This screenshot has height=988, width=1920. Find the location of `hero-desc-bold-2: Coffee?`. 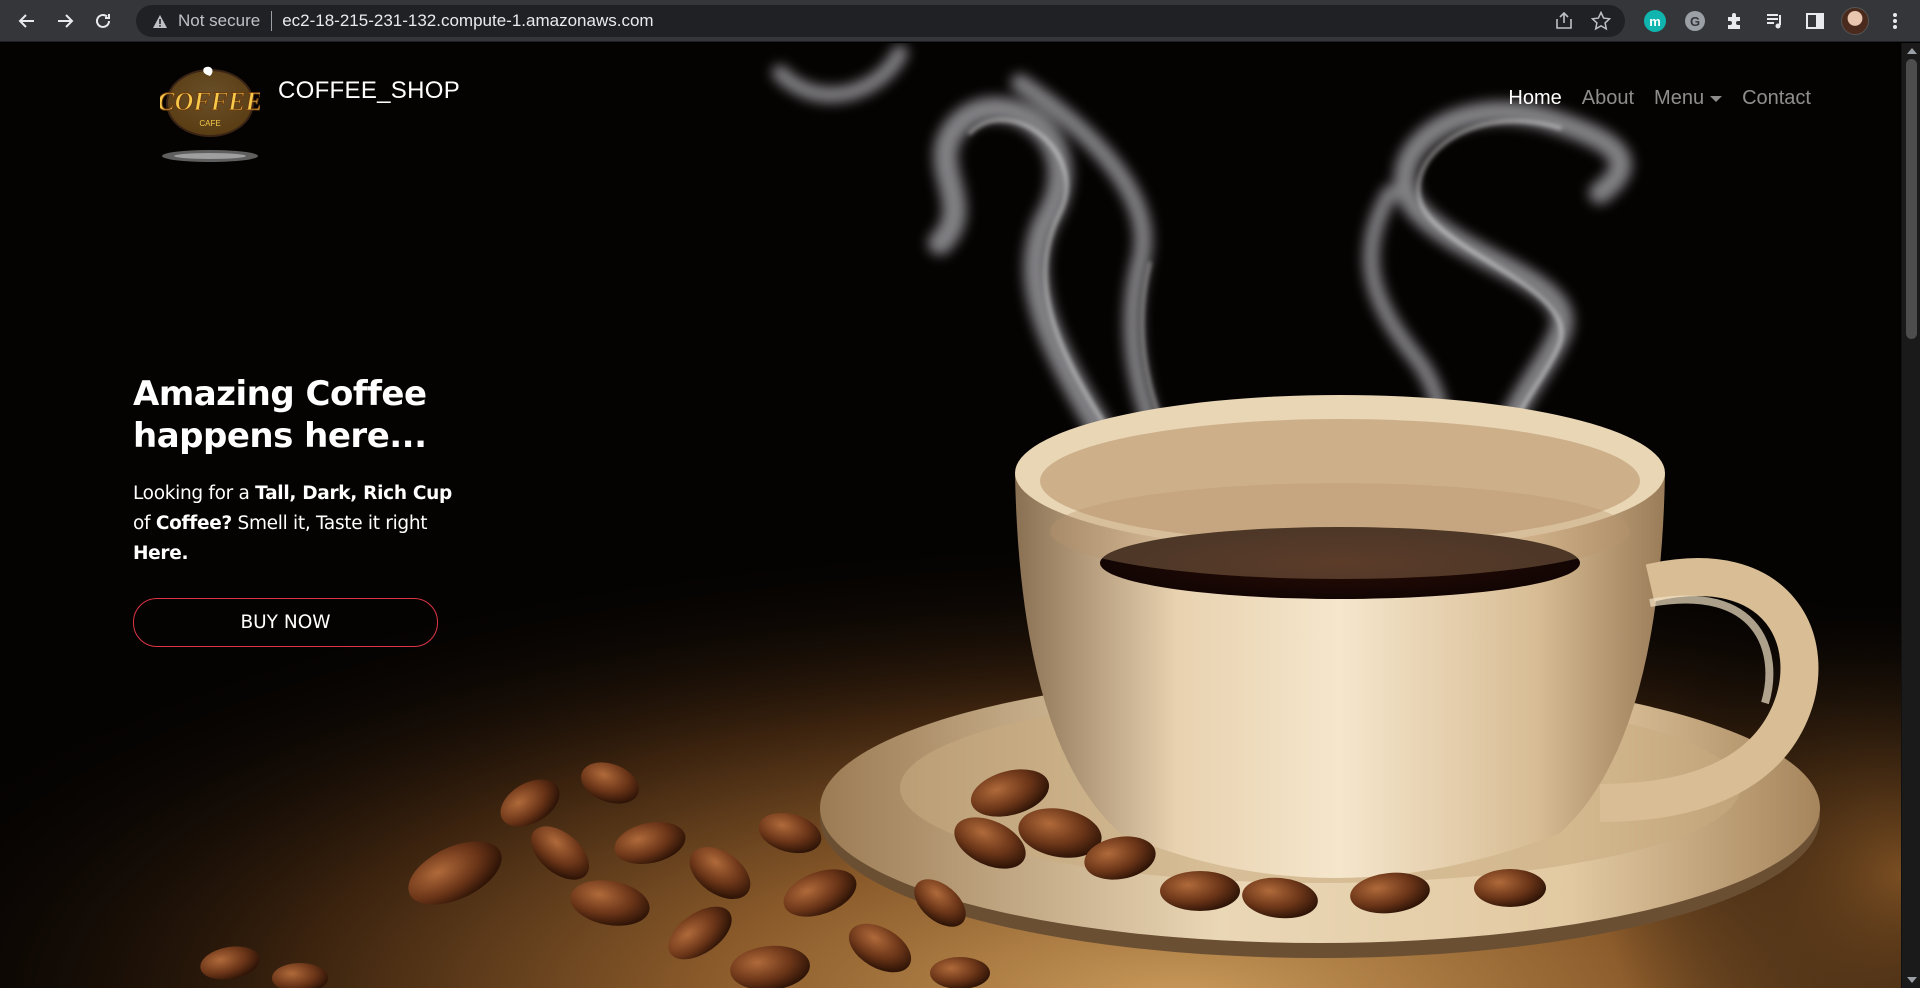

hero-desc-bold-2: Coffee? is located at coordinates (193, 523).